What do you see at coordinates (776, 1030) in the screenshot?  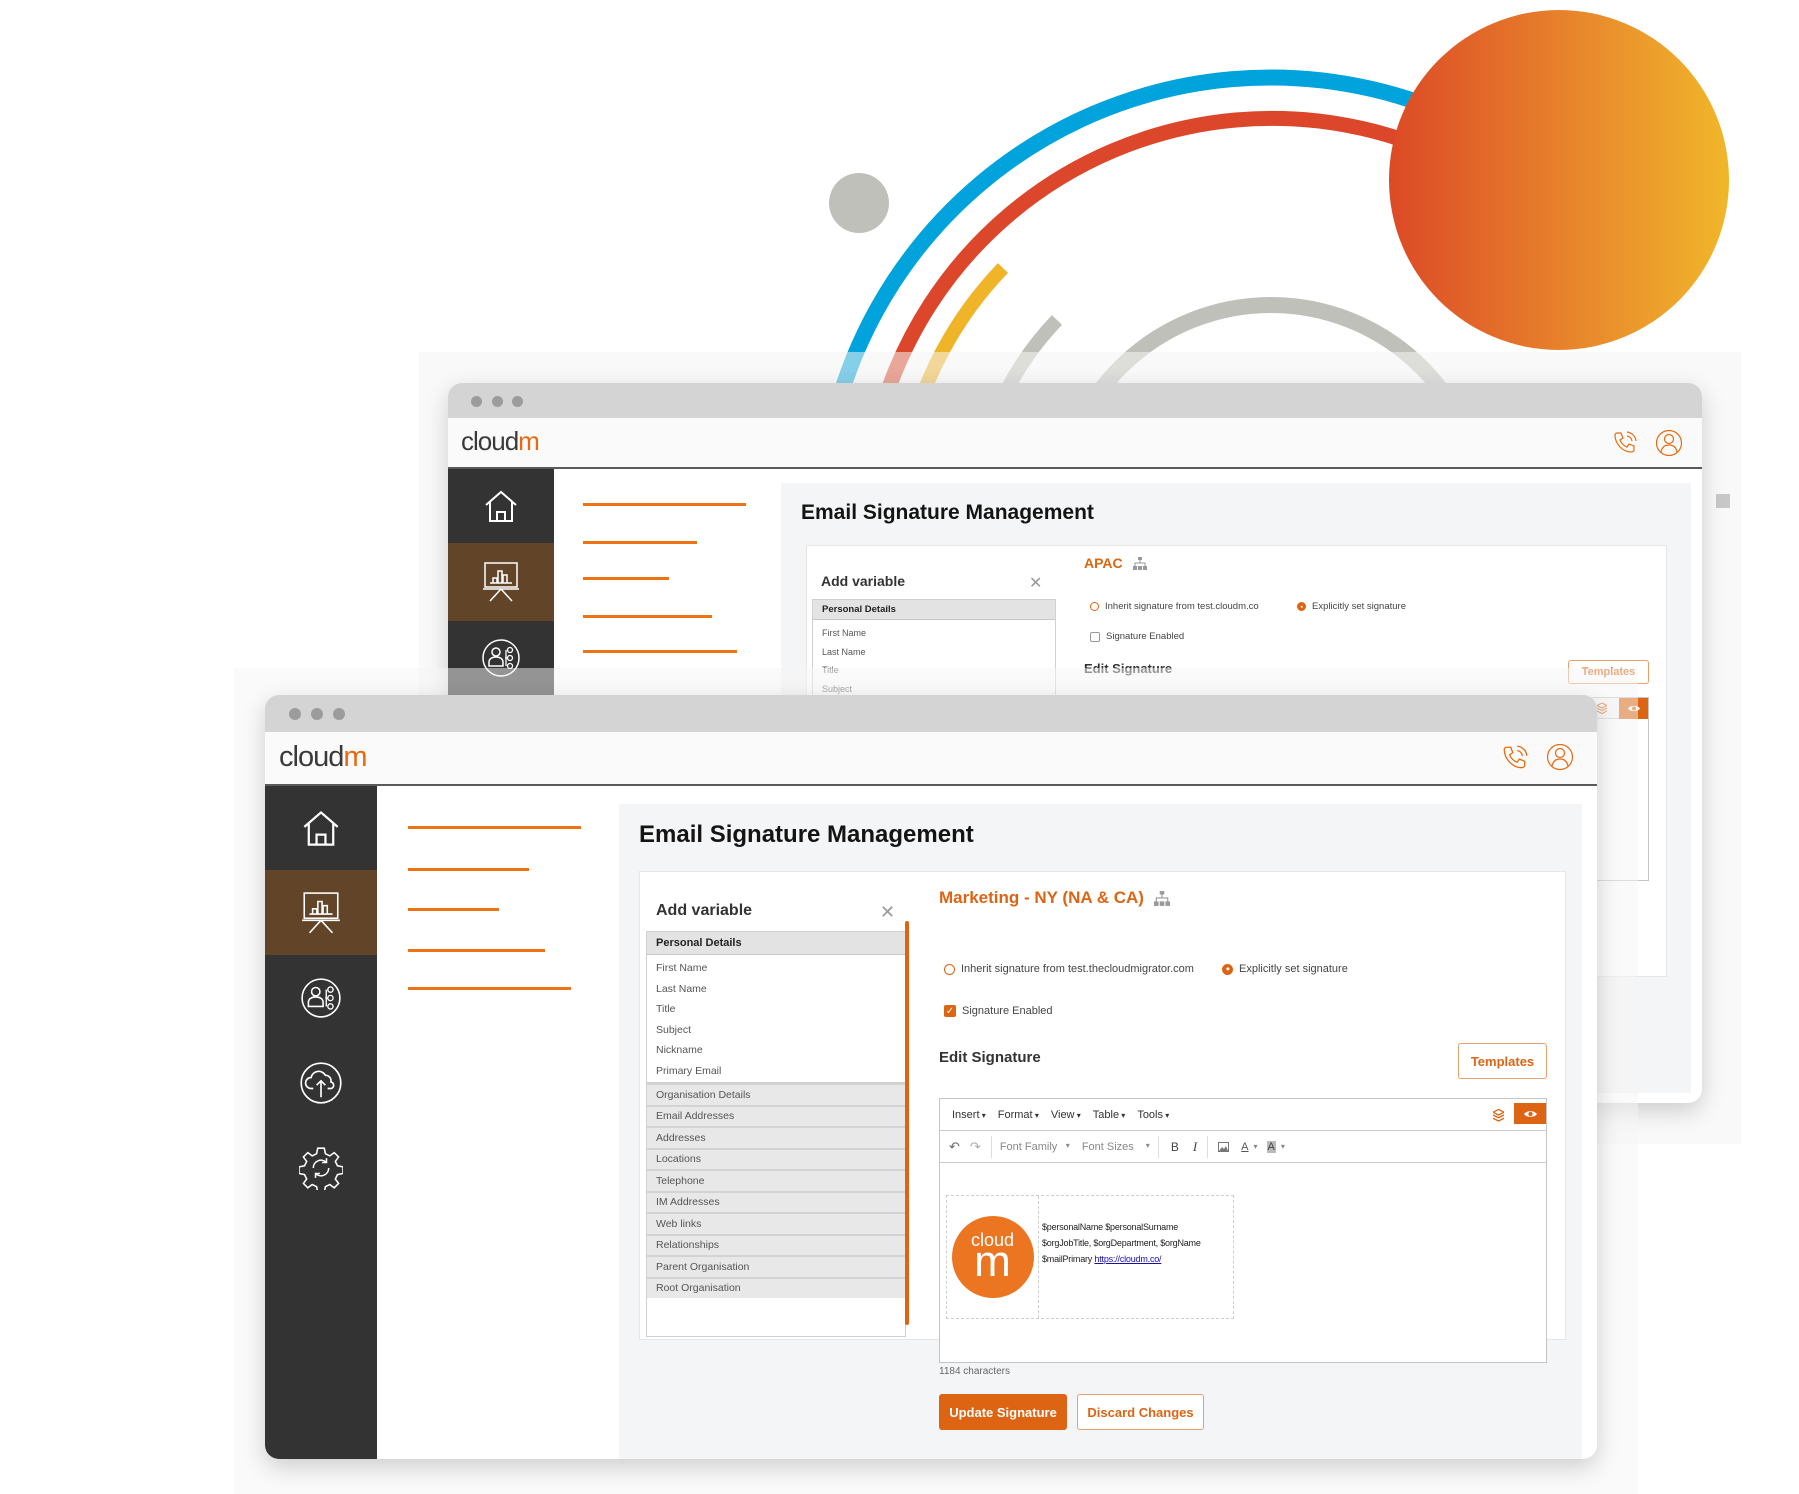 I see `variable-item: Subject` at bounding box center [776, 1030].